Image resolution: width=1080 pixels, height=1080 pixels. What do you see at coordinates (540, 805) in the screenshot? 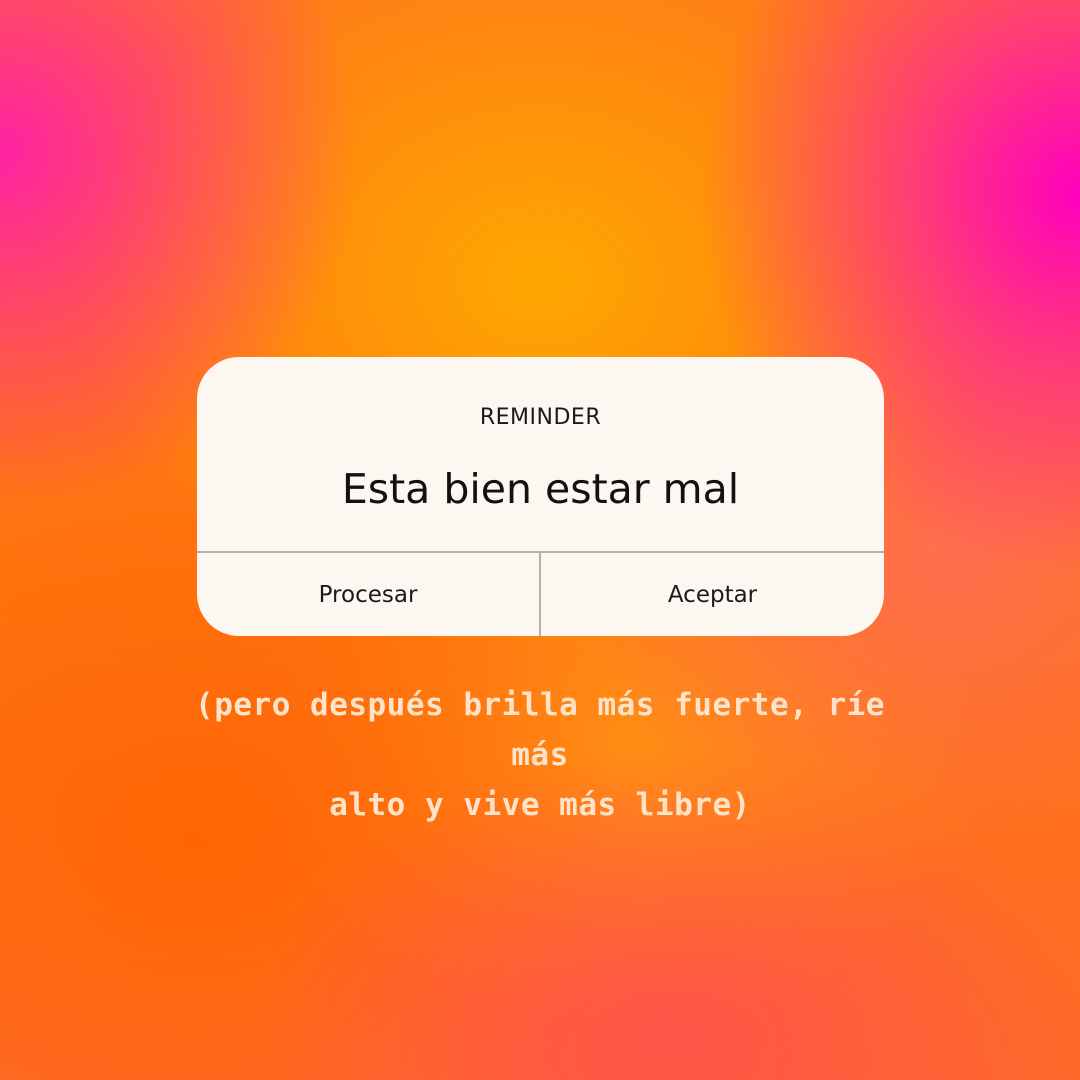
I see `caption-line-2: alto y vive más libre)` at bounding box center [540, 805].